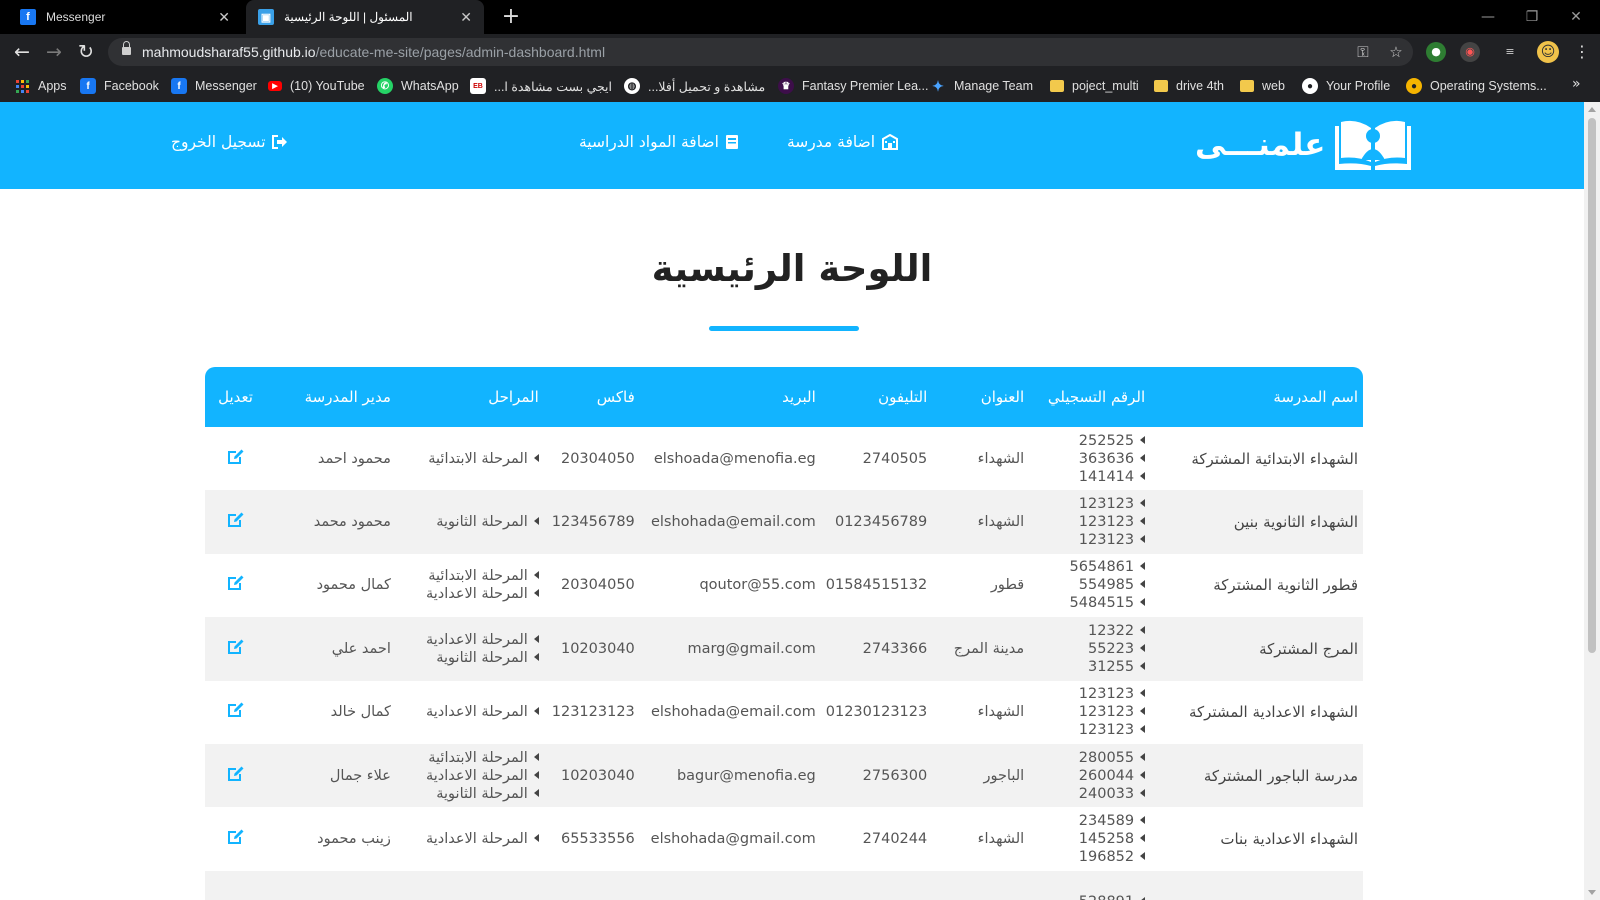 This screenshot has width=1600, height=900. Describe the element at coordinates (1592, 109) in the screenshot. I see `scroll-up-arrow-icon` at that location.